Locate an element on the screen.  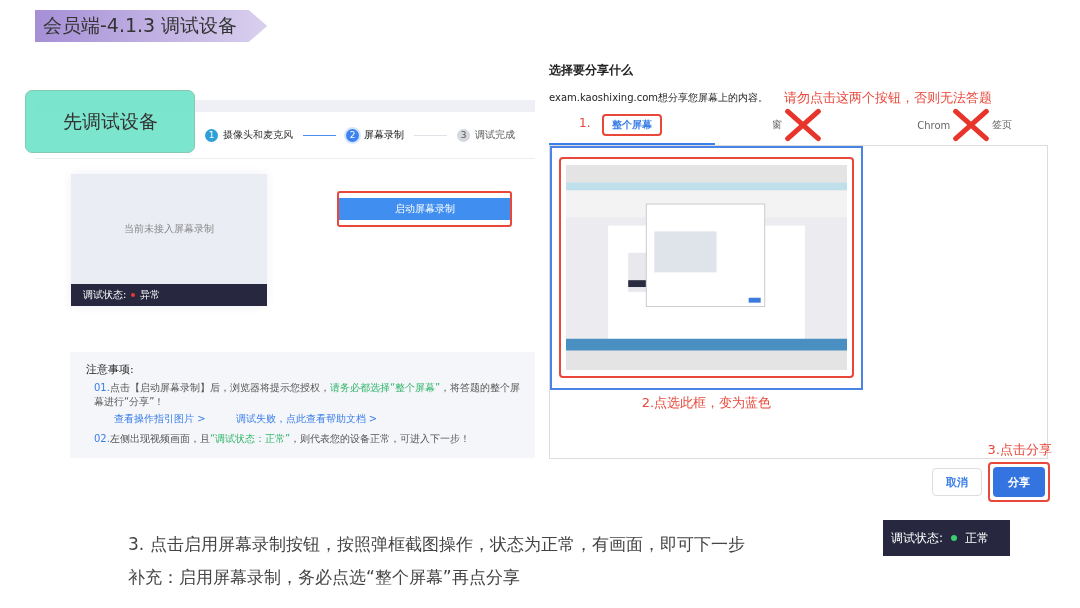
note-text: 02.左侧出现视频画面，且“调试状态：正常”，则代表您的设备正常，可进入下一步！ is located at coordinates (283, 439).